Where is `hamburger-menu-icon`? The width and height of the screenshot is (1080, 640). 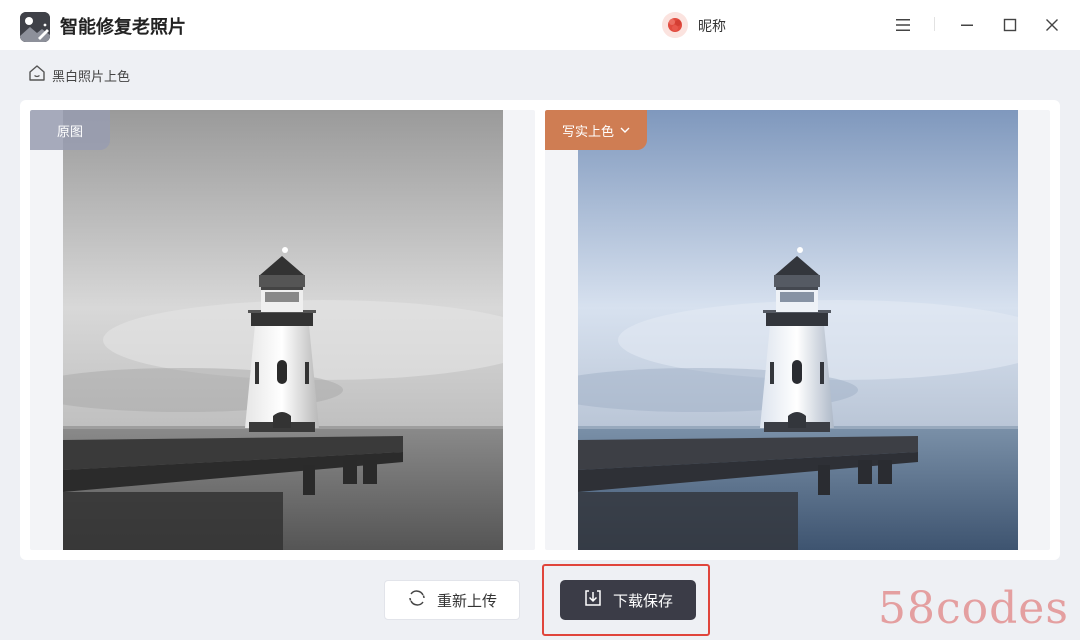
hamburger-menu-icon is located at coordinates (903, 25).